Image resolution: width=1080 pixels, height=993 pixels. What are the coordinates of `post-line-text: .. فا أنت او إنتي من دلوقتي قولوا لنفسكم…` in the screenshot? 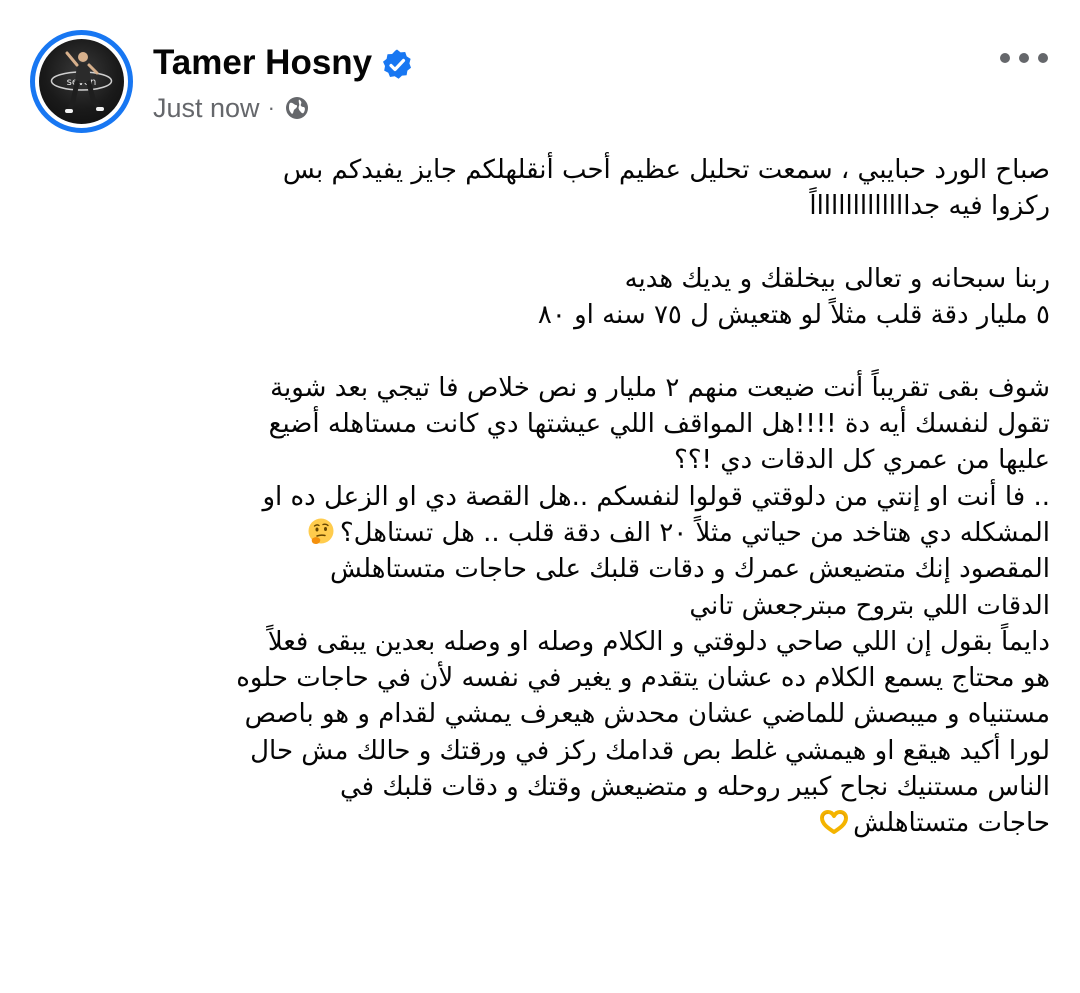 It's located at (656, 496).